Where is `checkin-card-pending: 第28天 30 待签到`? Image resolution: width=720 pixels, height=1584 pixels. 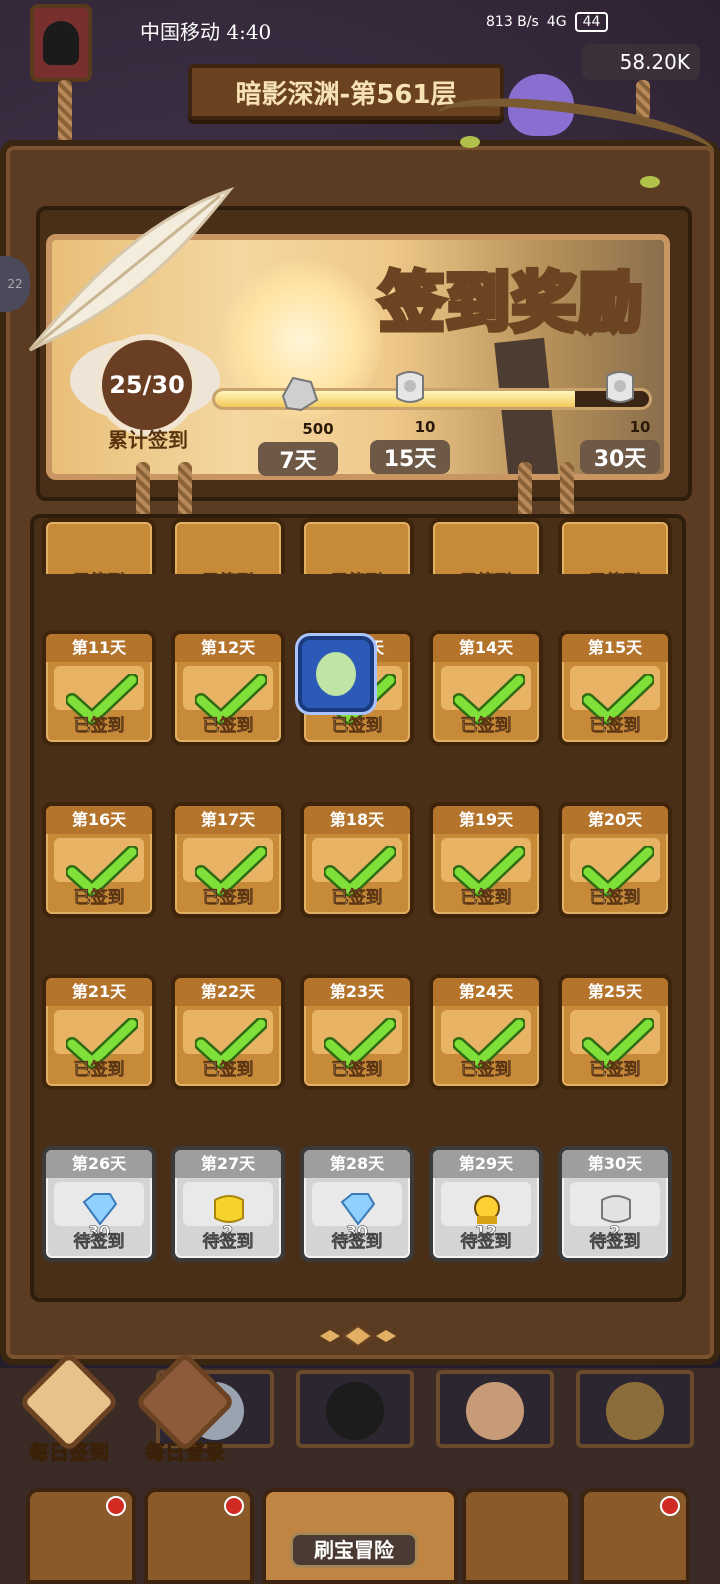 checkin-card-pending: 第28天 30 待签到 is located at coordinates (357, 1204).